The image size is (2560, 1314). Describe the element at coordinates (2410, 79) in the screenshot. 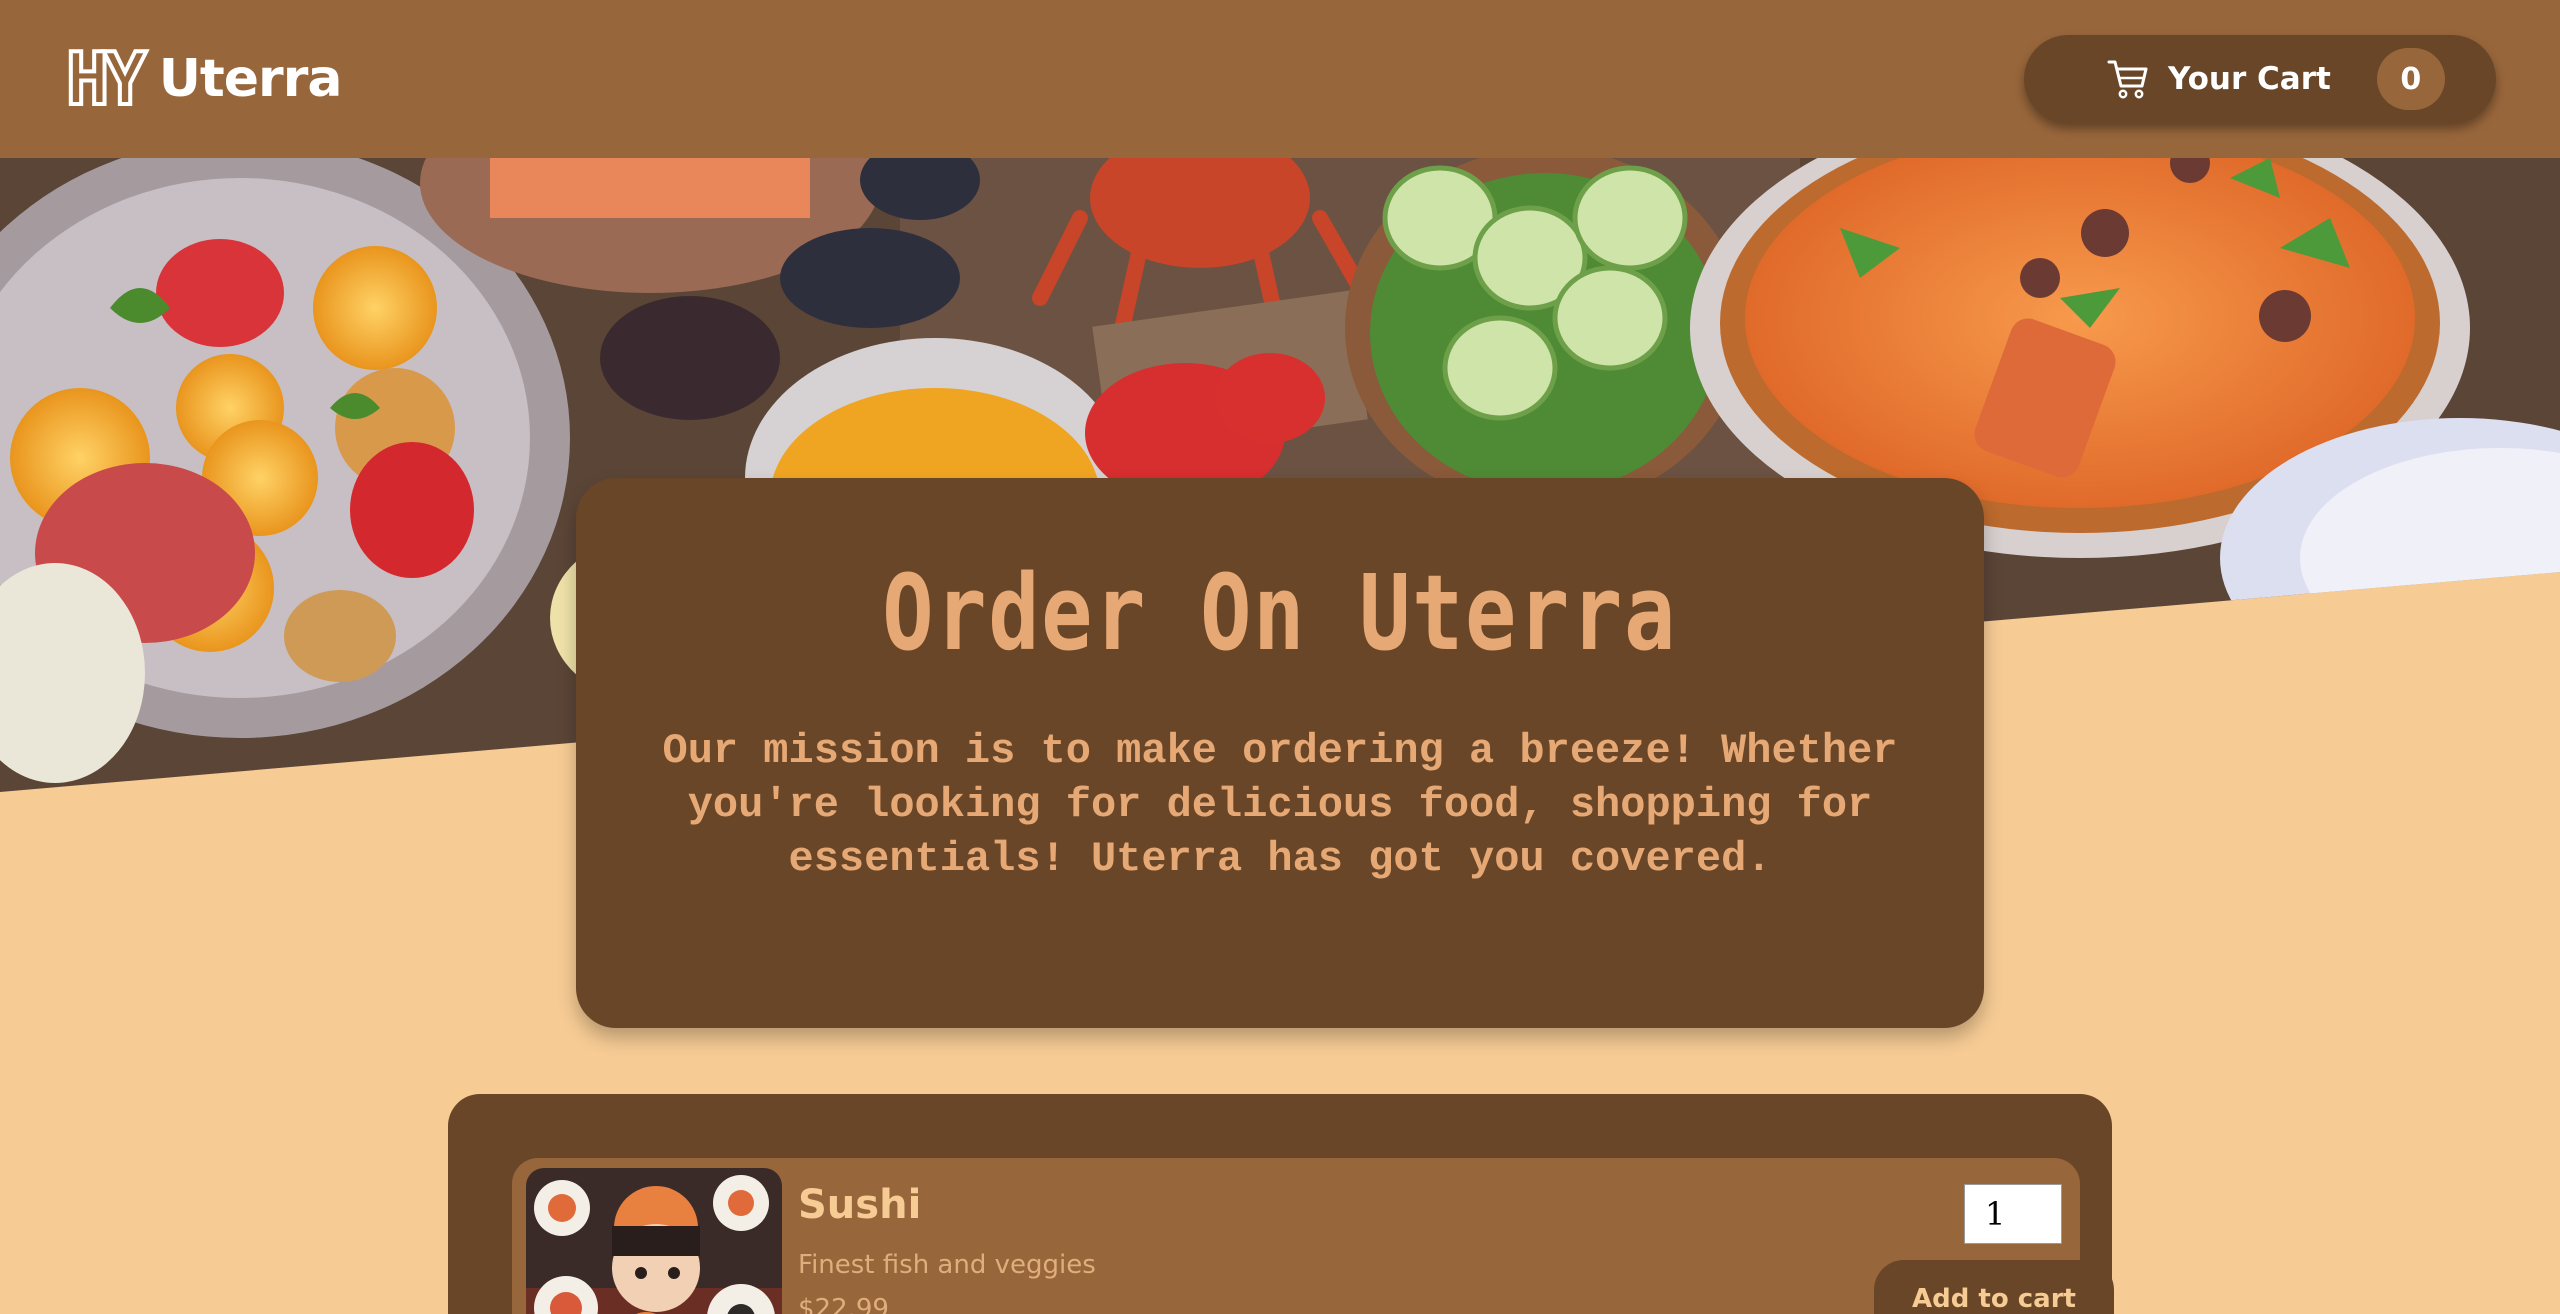

I see `cart-count-badge: 0` at that location.